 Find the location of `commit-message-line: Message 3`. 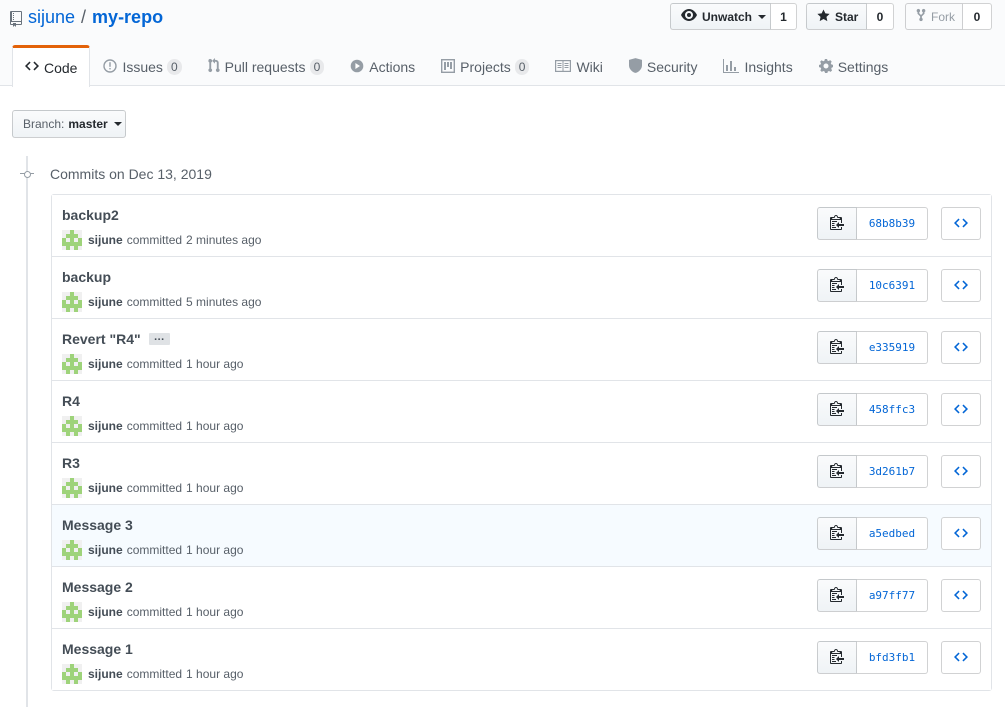

commit-message-line: Message 3 is located at coordinates (97, 525).